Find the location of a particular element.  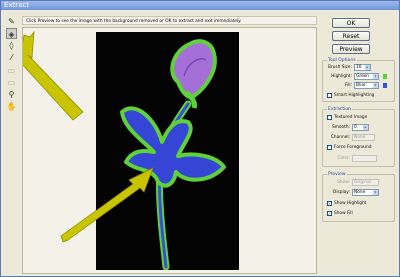

highlight-value: Green is located at coordinates (363, 76).